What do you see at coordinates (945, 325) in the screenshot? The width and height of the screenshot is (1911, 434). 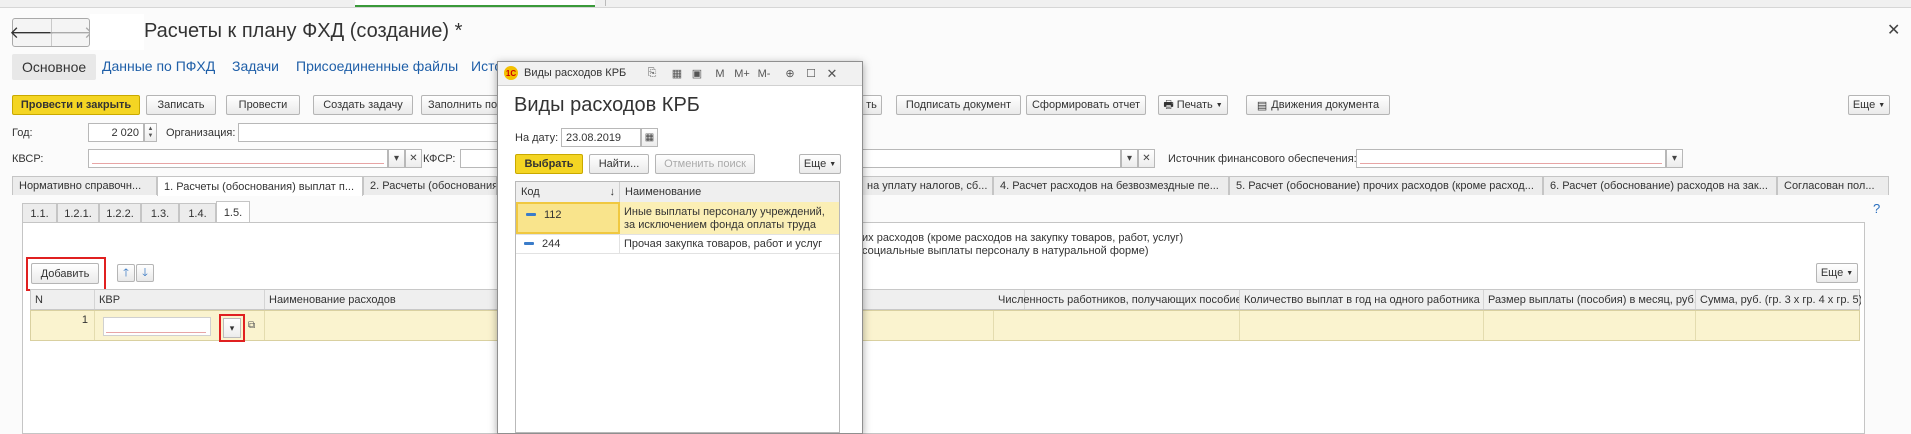 I see `table-row: 1` at bounding box center [945, 325].